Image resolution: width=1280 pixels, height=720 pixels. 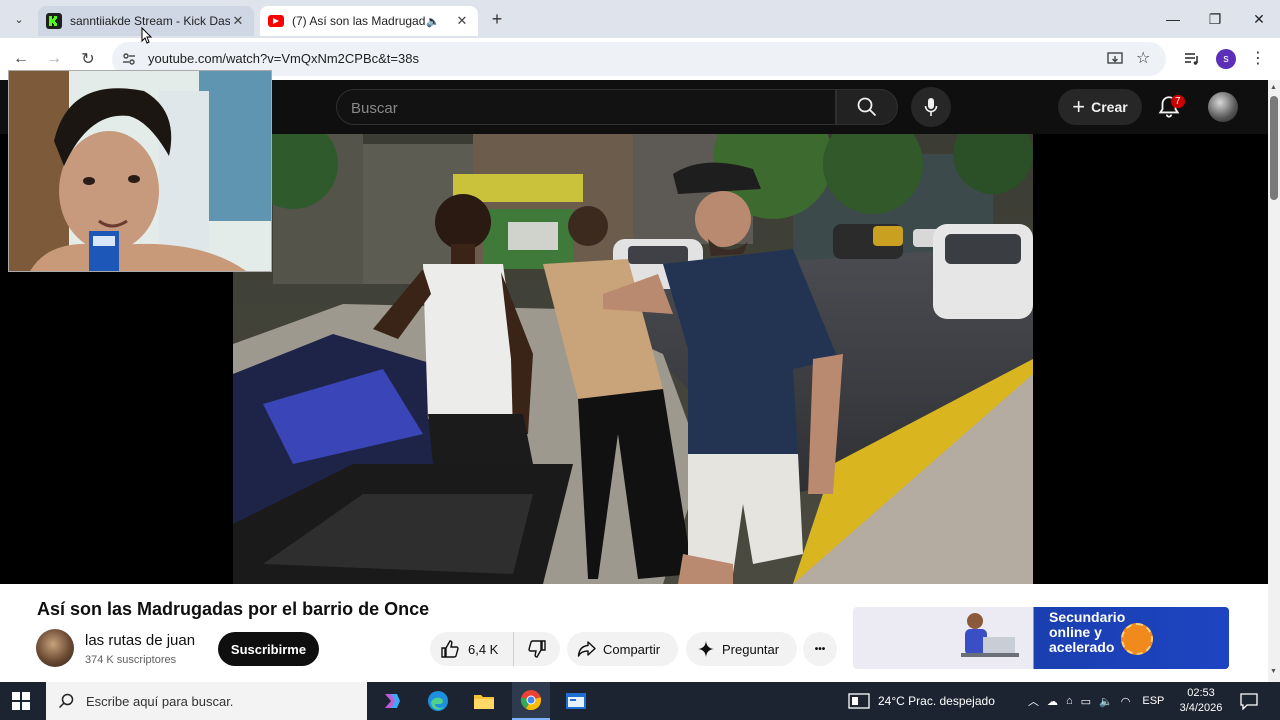 I want to click on microphone-icon, so click(x=931, y=107).